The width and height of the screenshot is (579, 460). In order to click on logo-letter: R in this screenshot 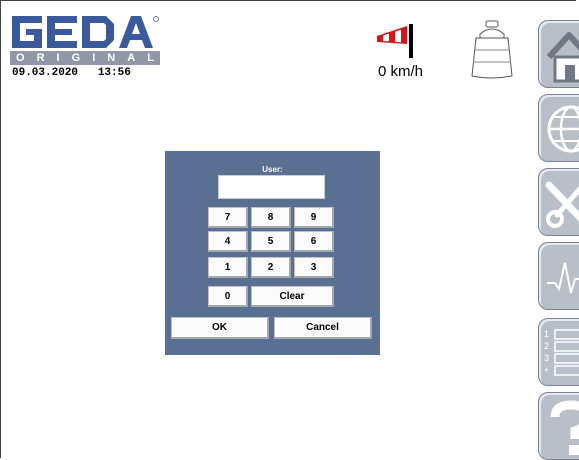, I will do `click(40, 58)`.